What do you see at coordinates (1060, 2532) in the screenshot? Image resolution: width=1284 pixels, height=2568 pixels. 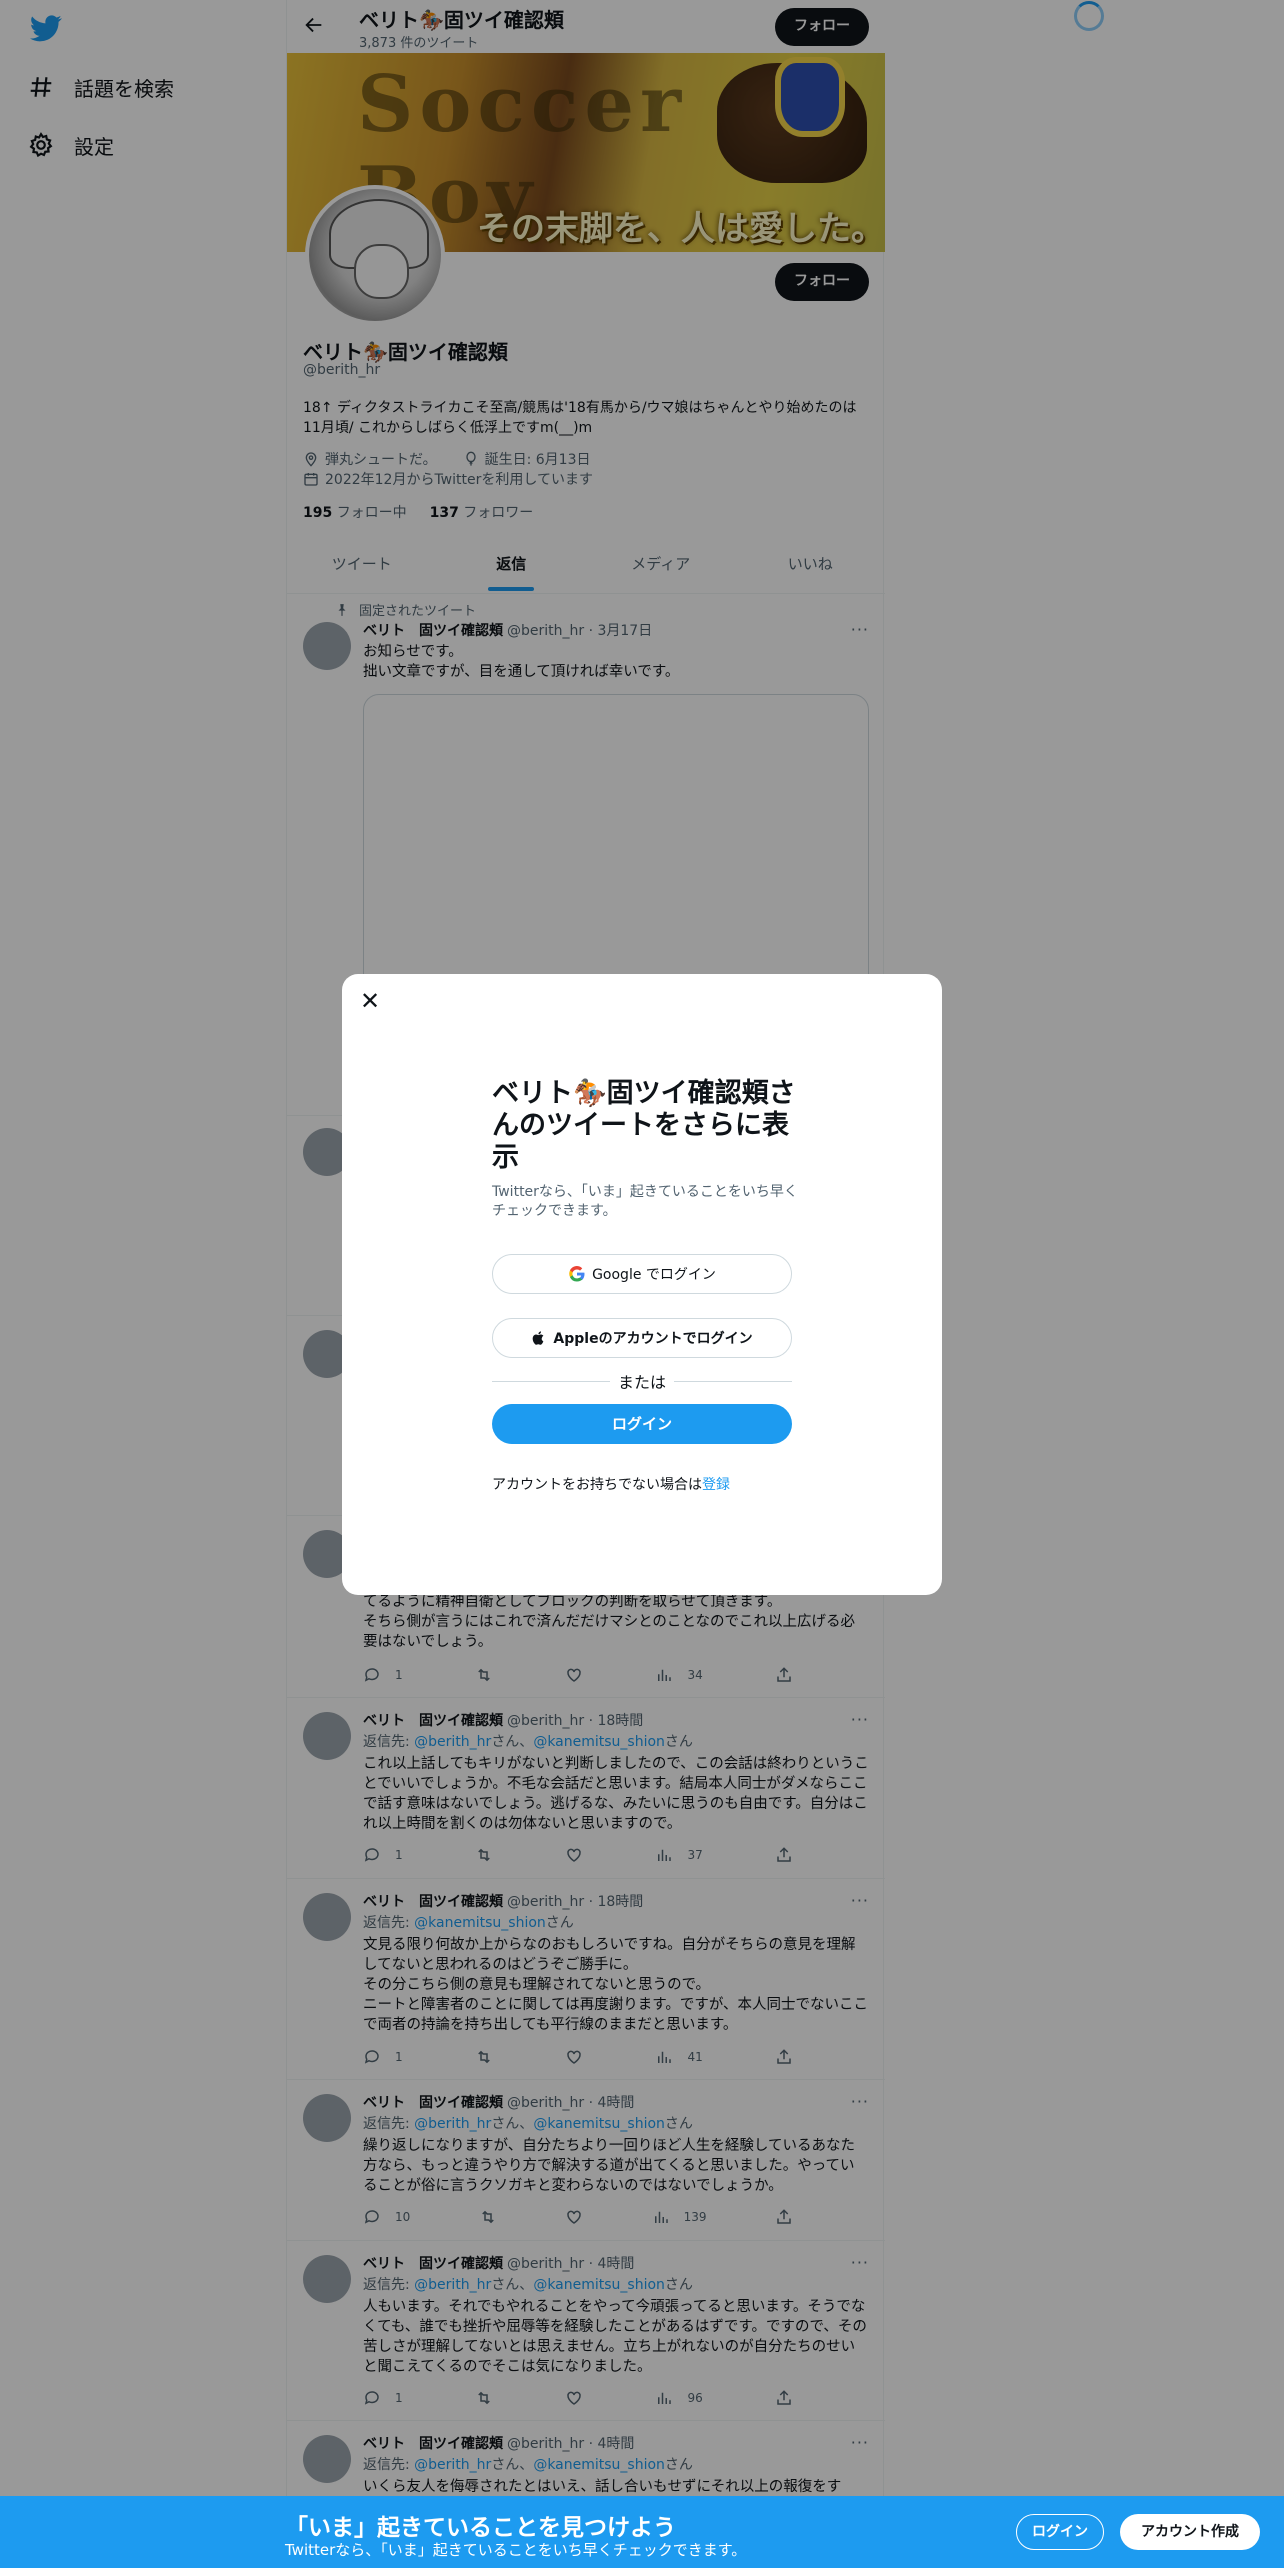 I see `bottom-login-button: ログイン` at bounding box center [1060, 2532].